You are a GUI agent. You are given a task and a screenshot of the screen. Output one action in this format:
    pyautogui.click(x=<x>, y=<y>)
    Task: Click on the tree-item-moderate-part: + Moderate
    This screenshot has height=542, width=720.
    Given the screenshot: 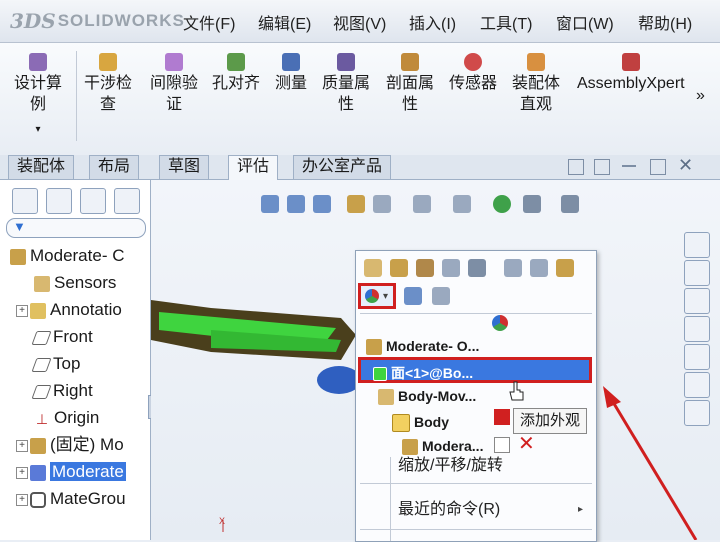 What is the action you would take?
    pyautogui.click(x=83, y=472)
    